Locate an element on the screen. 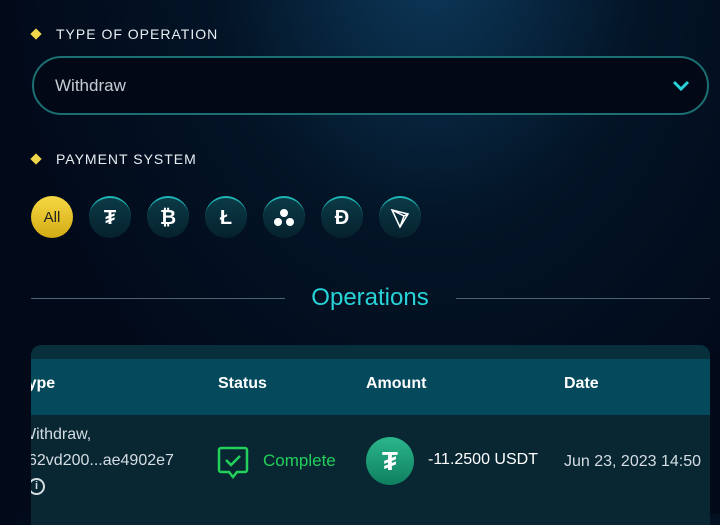  table-header: Type Status Amount Date is located at coordinates (370, 387).